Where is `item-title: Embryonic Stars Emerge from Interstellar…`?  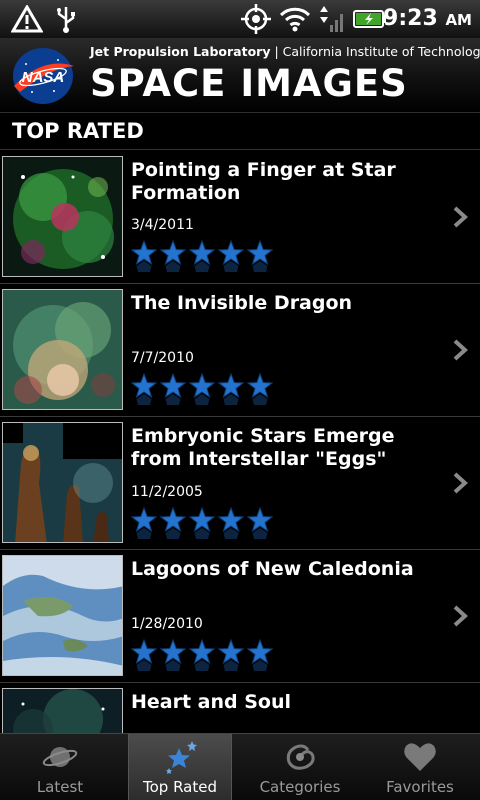
item-title: Embryonic Stars Emerge from Interstellar… is located at coordinates (263, 447).